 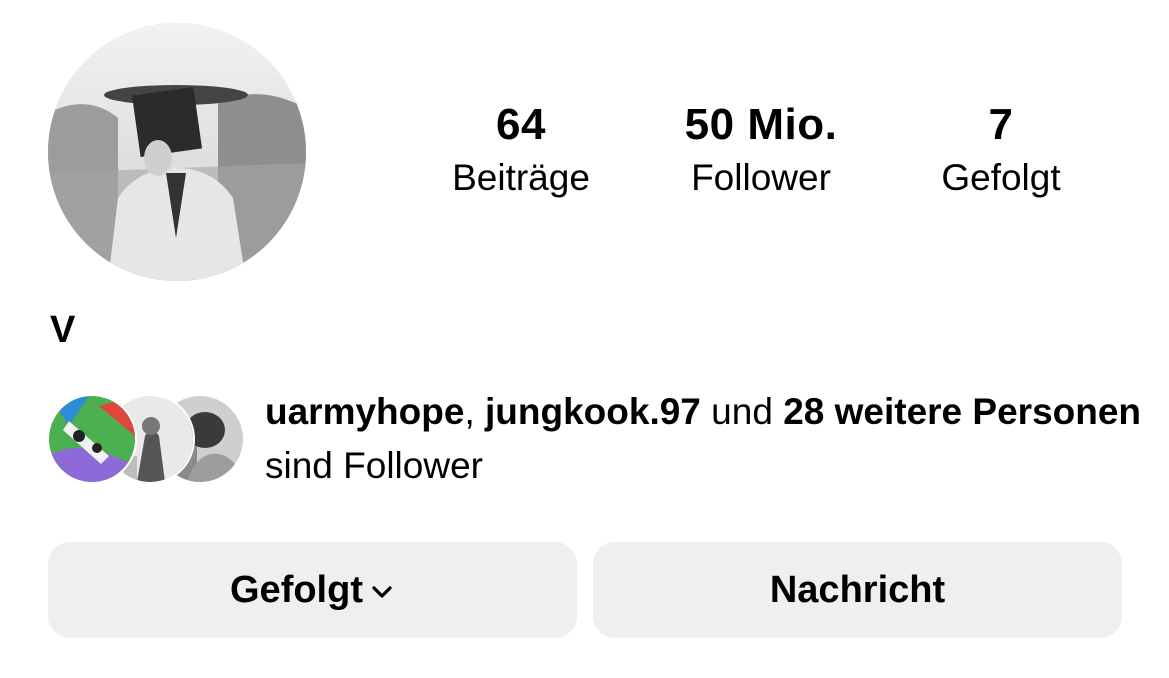 What do you see at coordinates (962, 411) in the screenshot?
I see `mutual-others: 28 weitere Personen` at bounding box center [962, 411].